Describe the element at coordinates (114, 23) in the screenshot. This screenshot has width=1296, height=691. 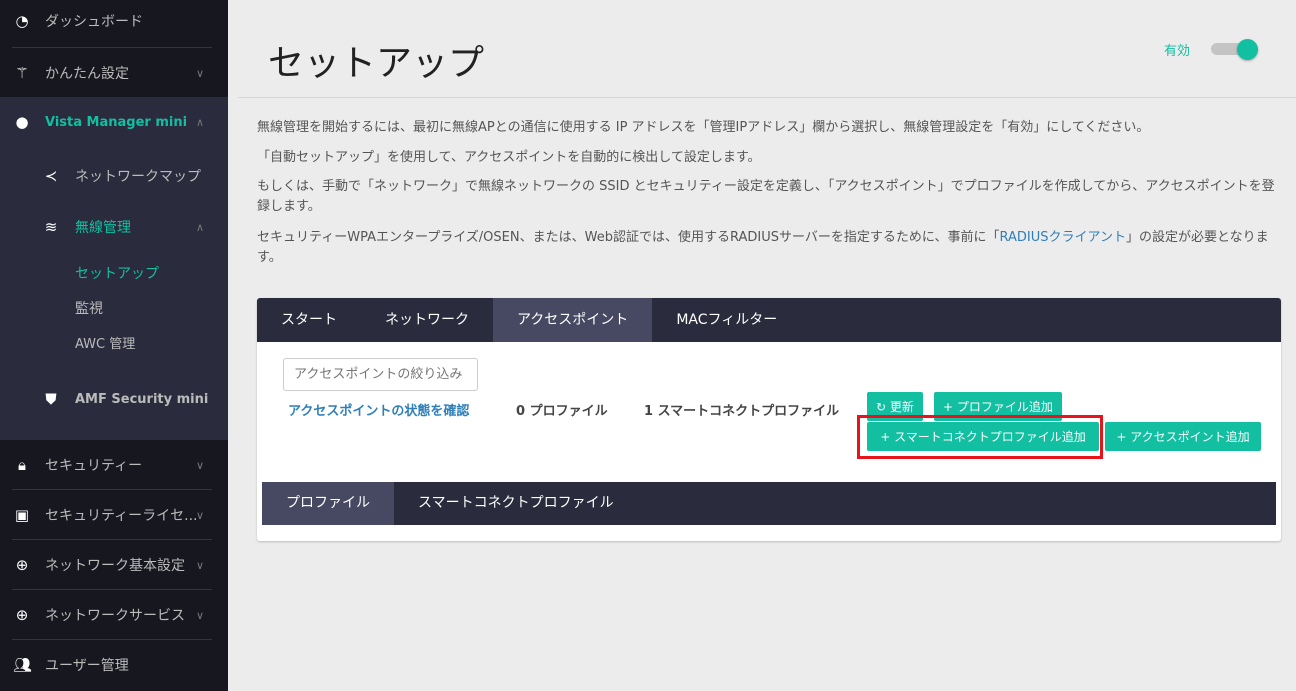
I see `sidebar-item-dashboard: ◔ ダッシュボード` at that location.